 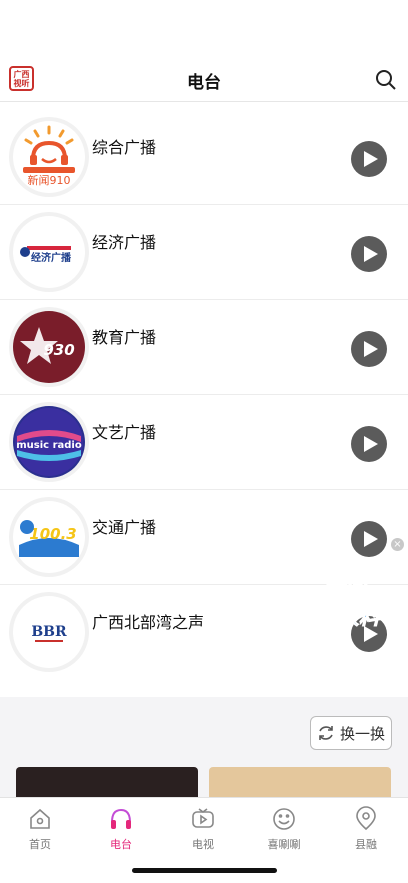 I want to click on tv-icon, so click(x=203, y=818).